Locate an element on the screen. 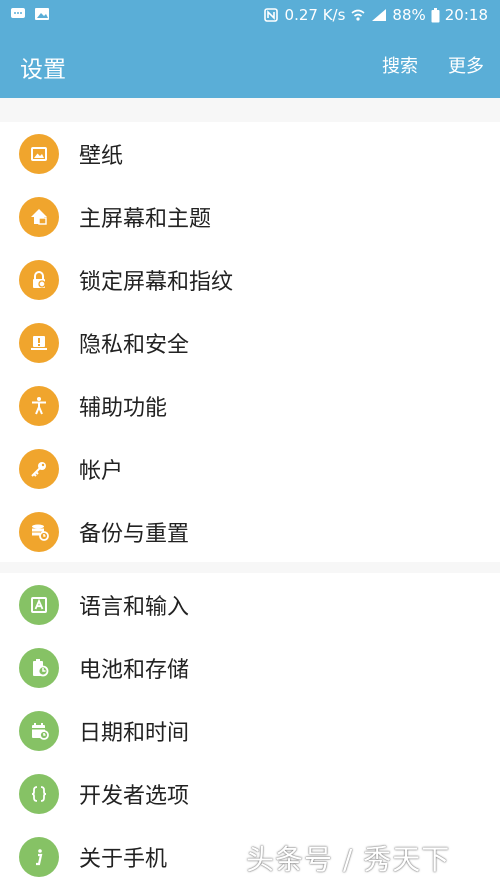  settings-item-language: 语言和输入 is located at coordinates (250, 604).